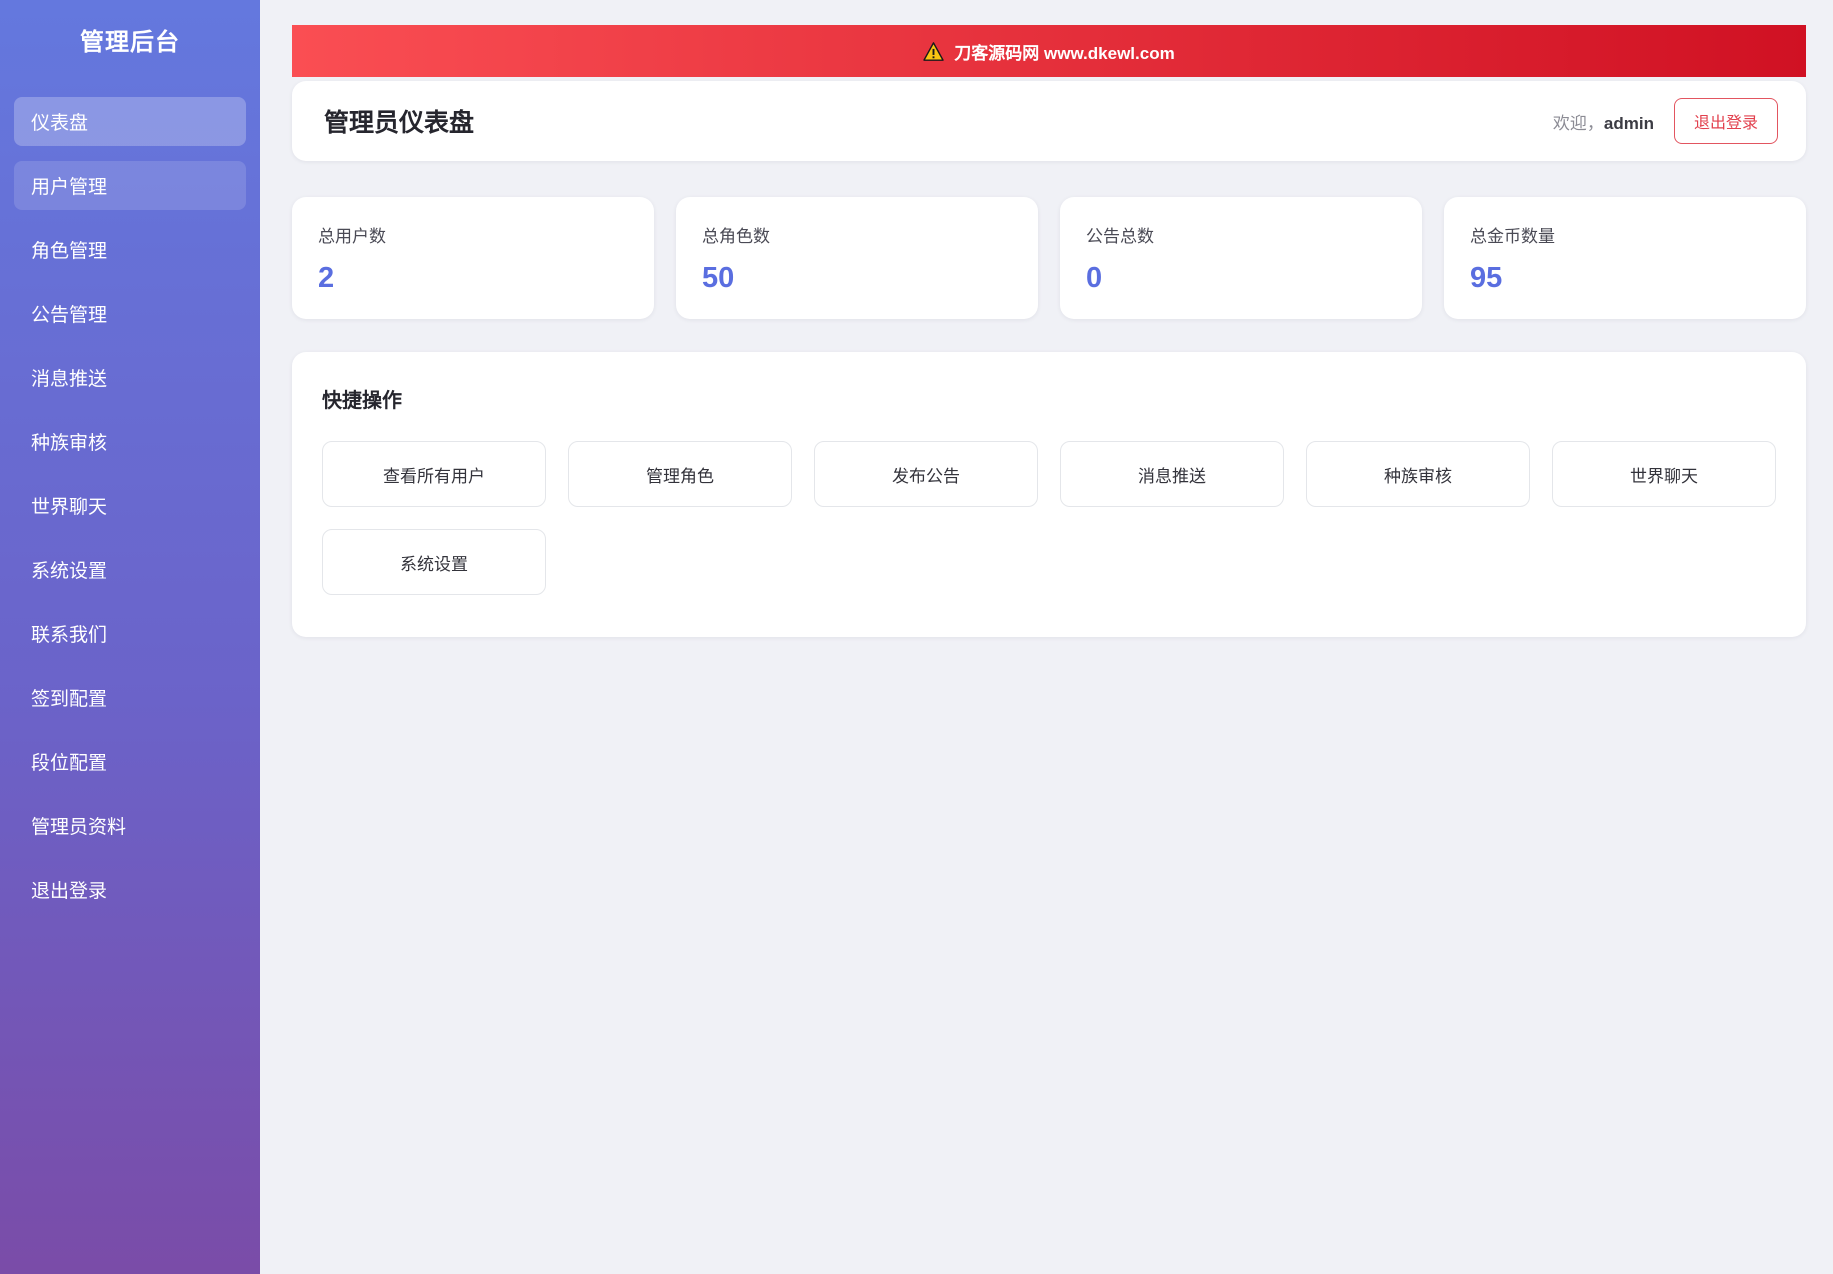 The image size is (1833, 1274). What do you see at coordinates (352, 236) in the screenshot?
I see `stat-label: 总用户数` at bounding box center [352, 236].